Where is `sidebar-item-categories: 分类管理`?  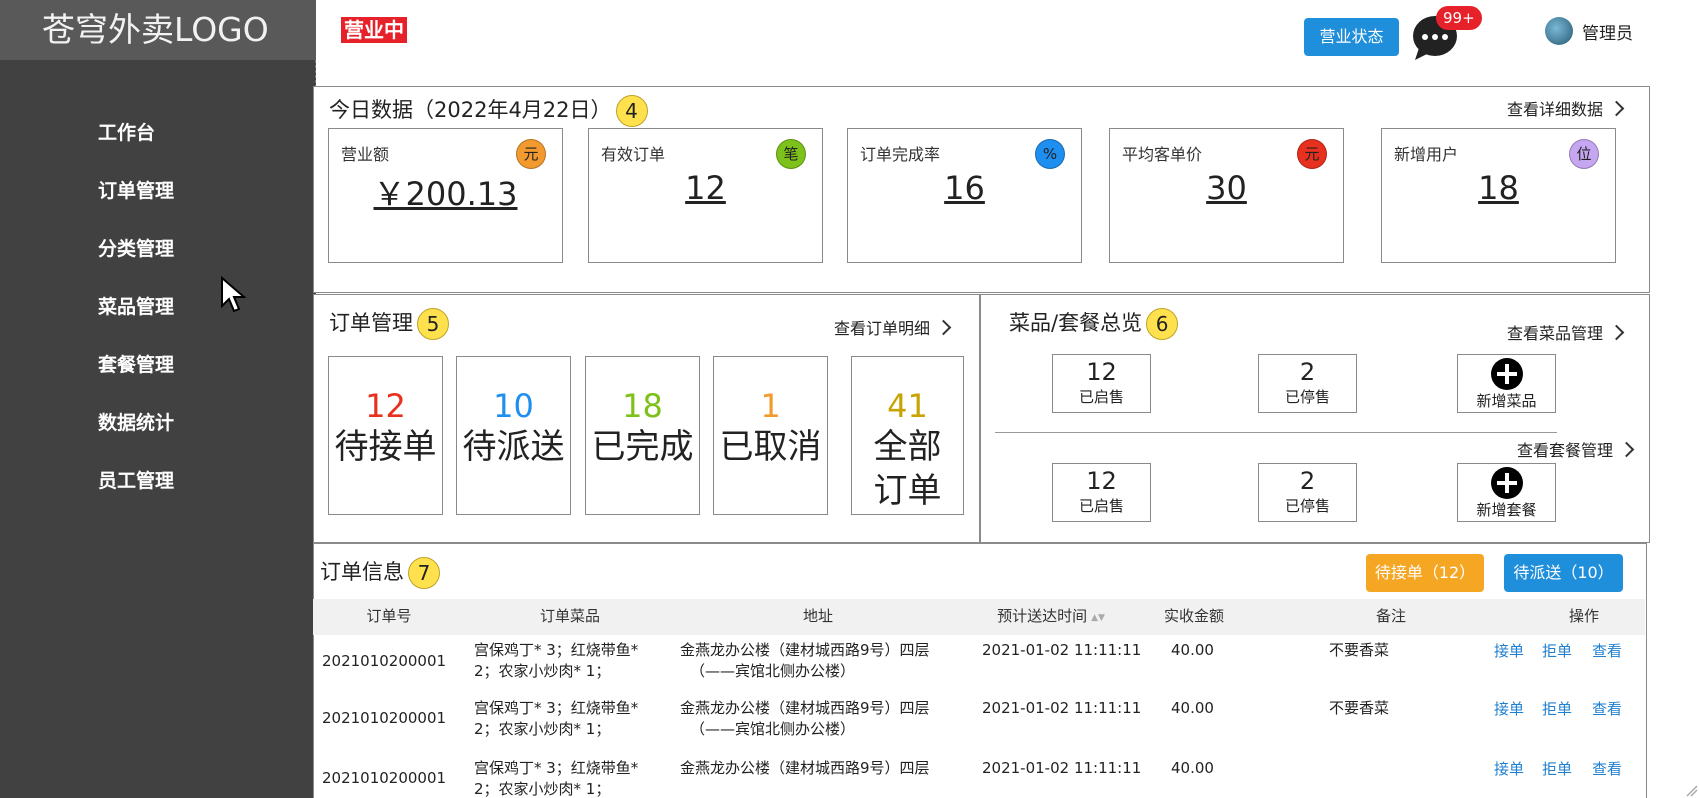
sidebar-item-categories: 分类管理 is located at coordinates (158, 257).